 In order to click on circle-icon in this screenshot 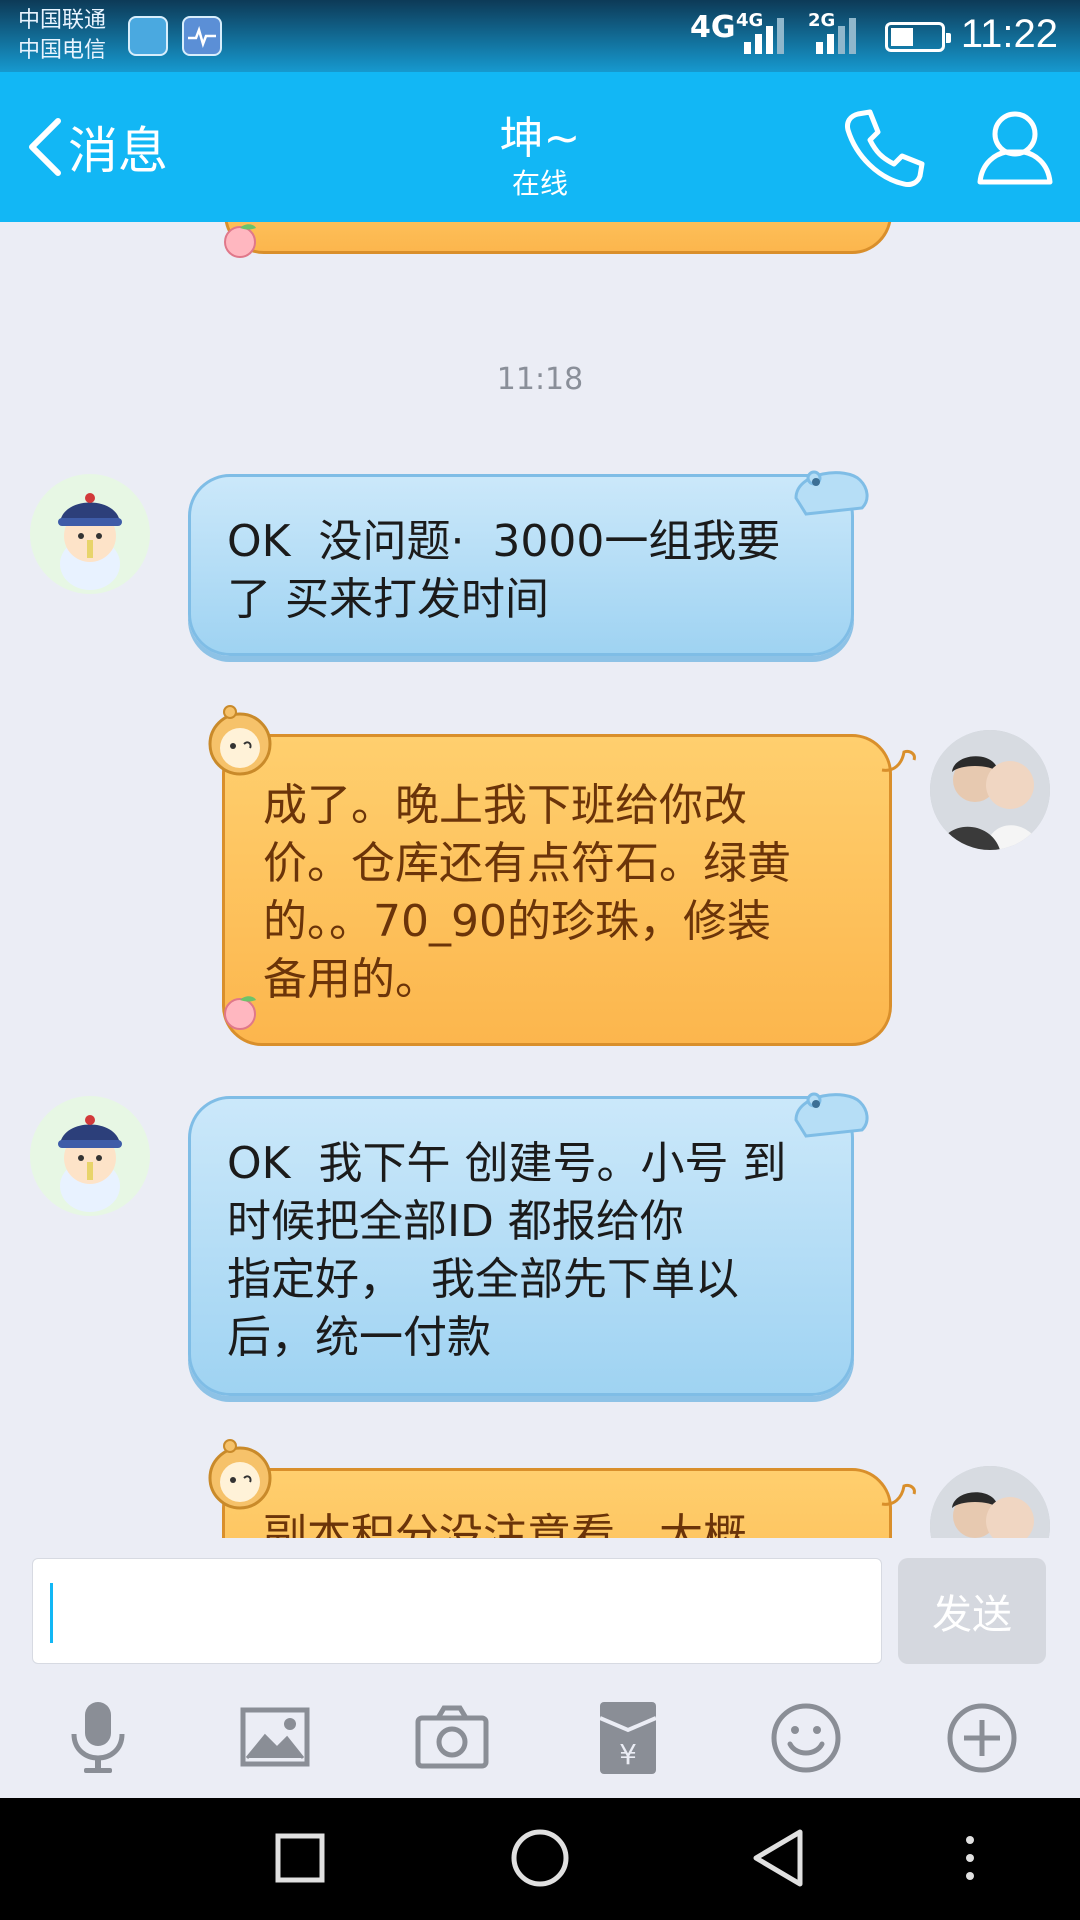, I will do `click(540, 1858)`.